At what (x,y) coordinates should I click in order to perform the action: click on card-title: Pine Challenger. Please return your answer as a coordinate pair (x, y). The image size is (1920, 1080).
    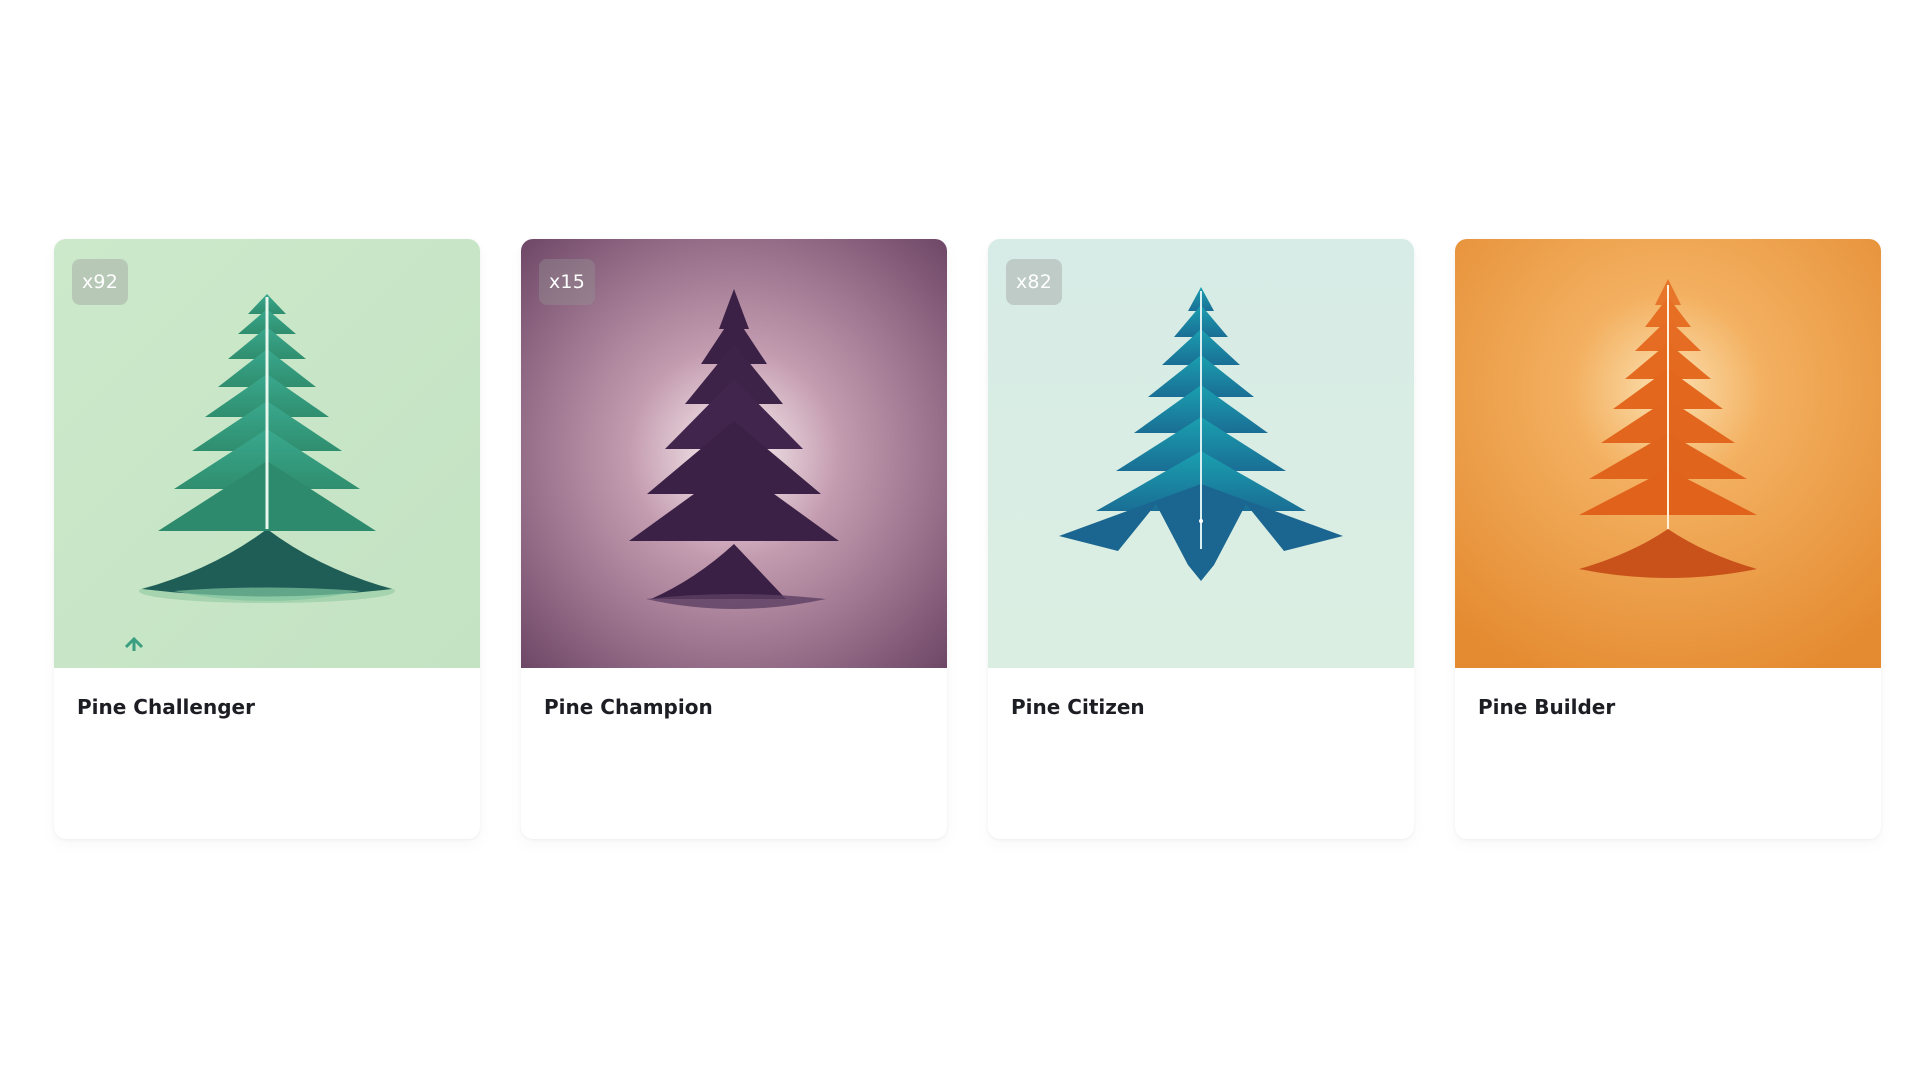
    Looking at the image, I should click on (166, 707).